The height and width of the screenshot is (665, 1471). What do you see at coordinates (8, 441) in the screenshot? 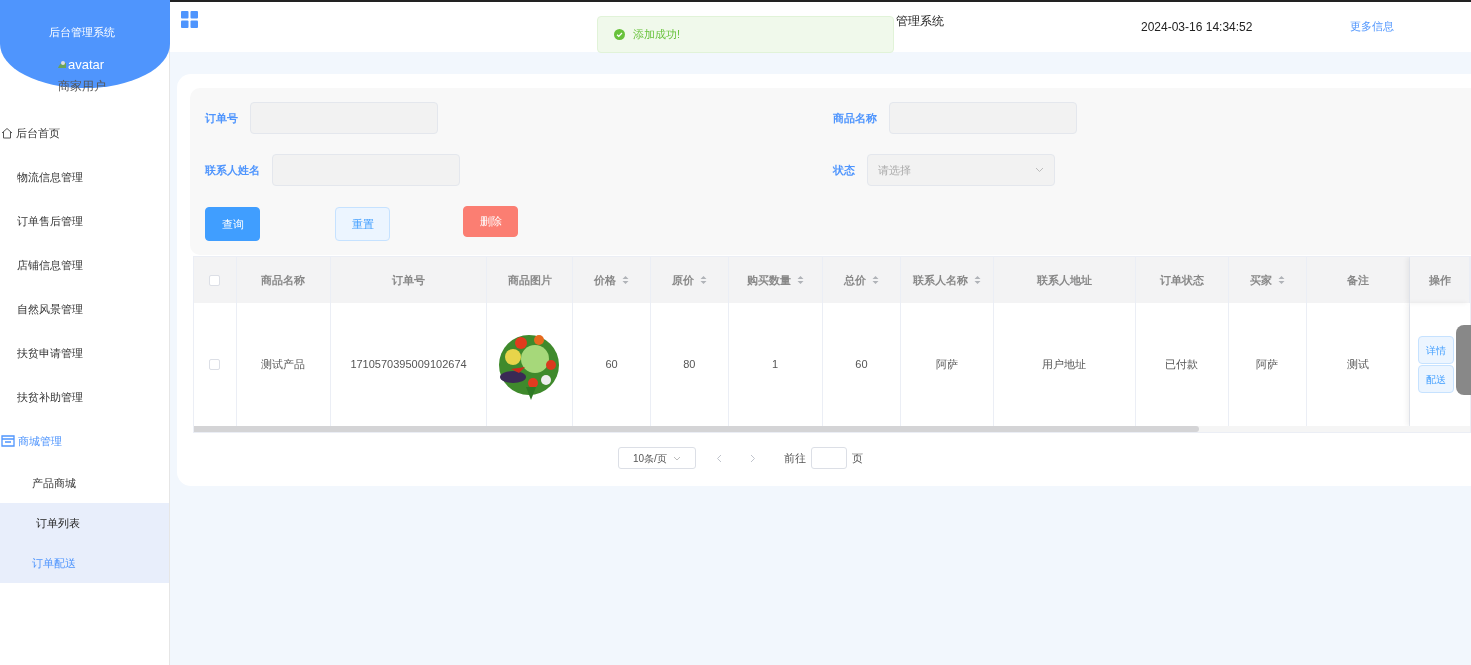
I see `shop-icon` at bounding box center [8, 441].